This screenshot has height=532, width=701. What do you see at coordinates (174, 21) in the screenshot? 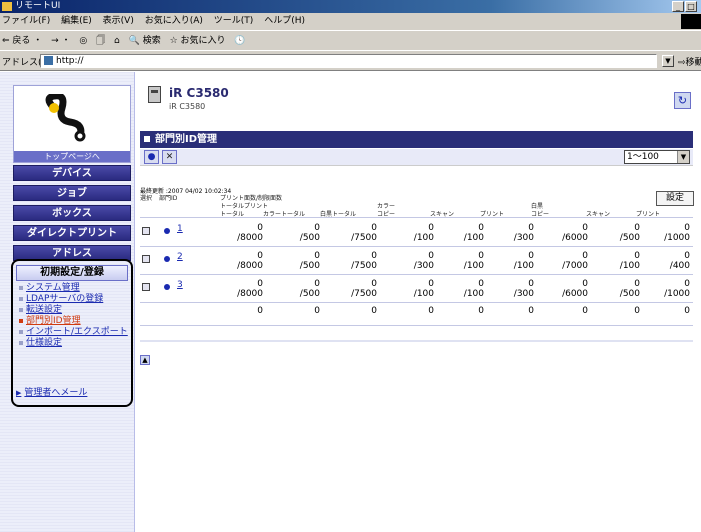
I see `menu-favorites: お気に入り(A)` at bounding box center [174, 21].